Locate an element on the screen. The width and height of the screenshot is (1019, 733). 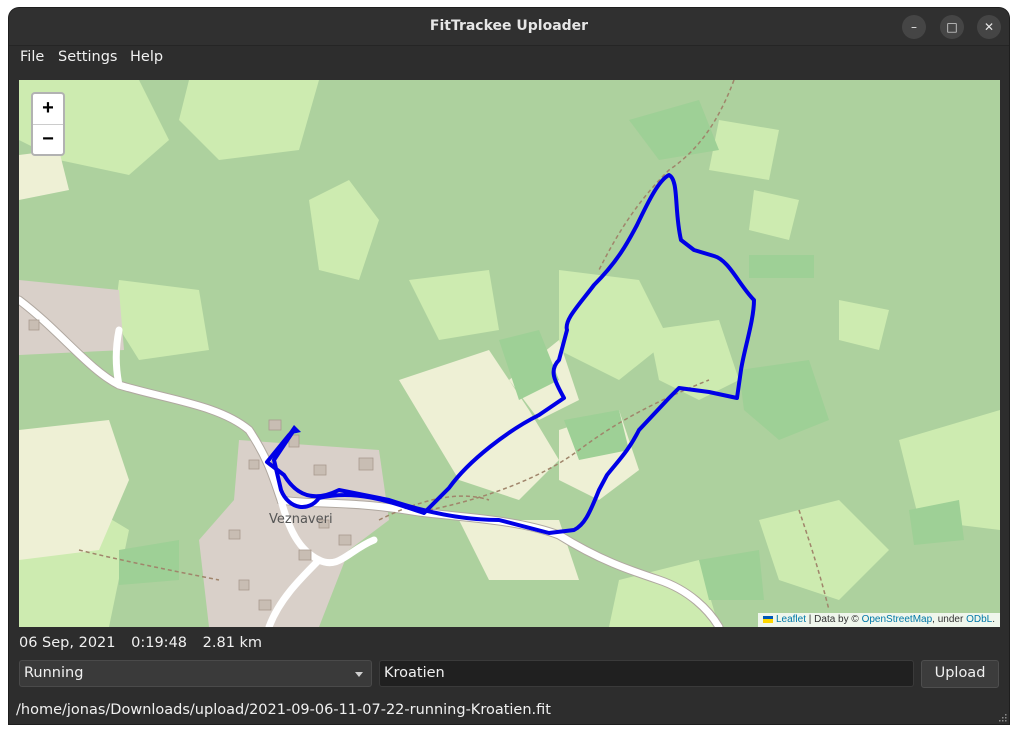
minimize-button: – is located at coordinates (914, 27).